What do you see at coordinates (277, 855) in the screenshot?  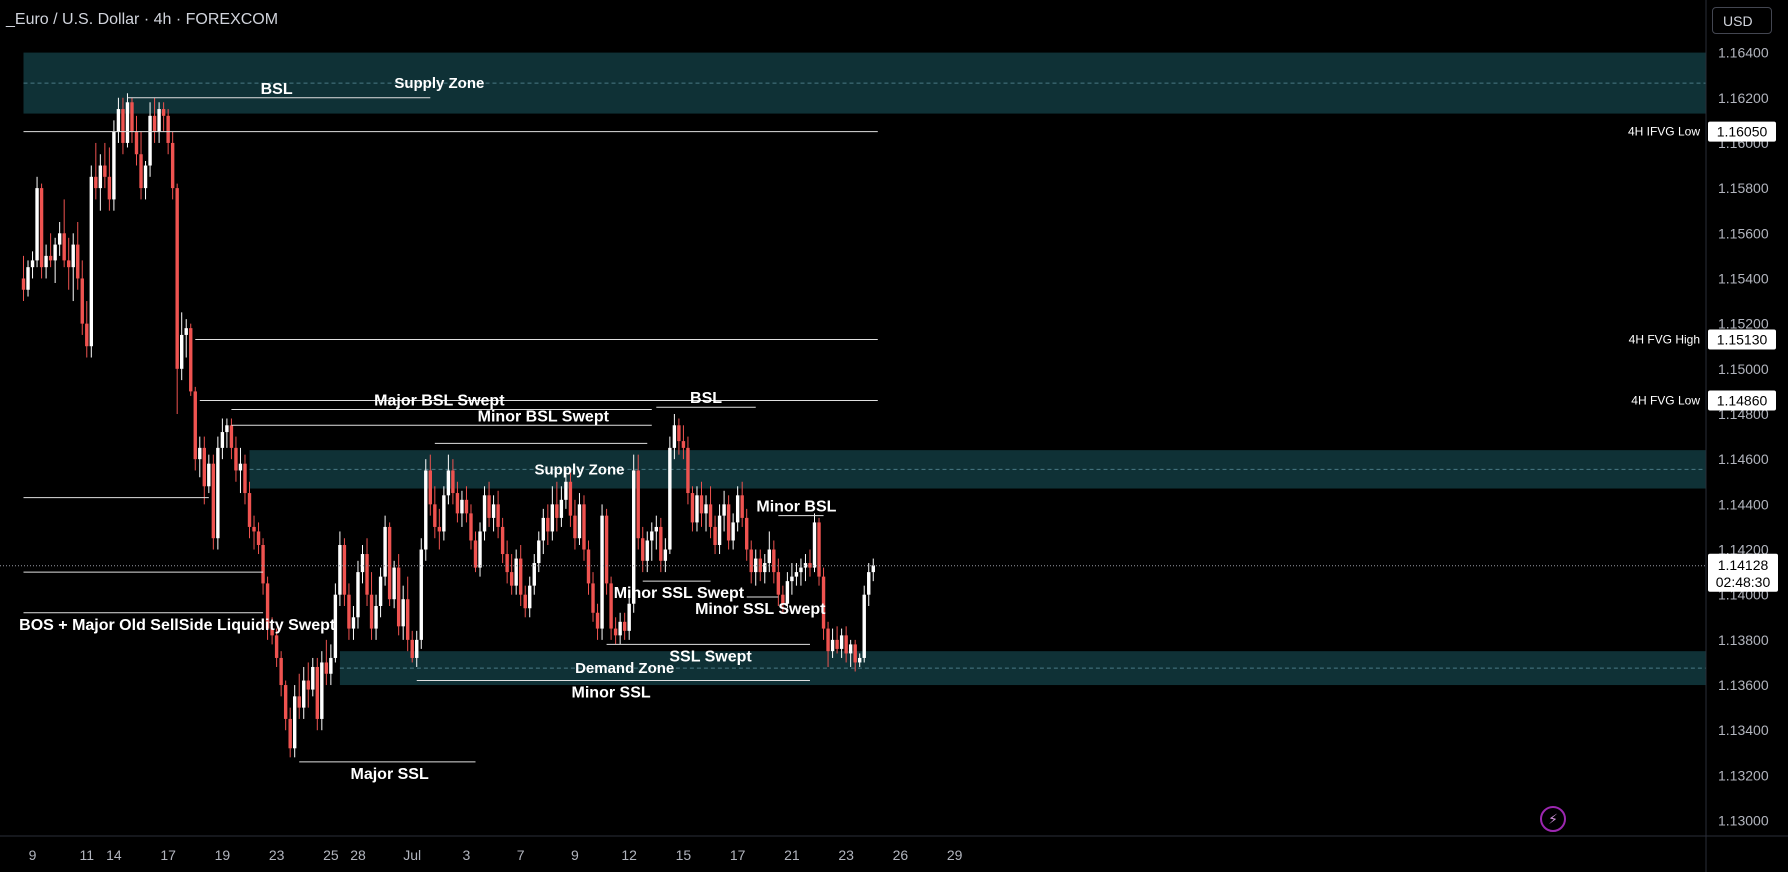 I see `x-tick-label: 23` at bounding box center [277, 855].